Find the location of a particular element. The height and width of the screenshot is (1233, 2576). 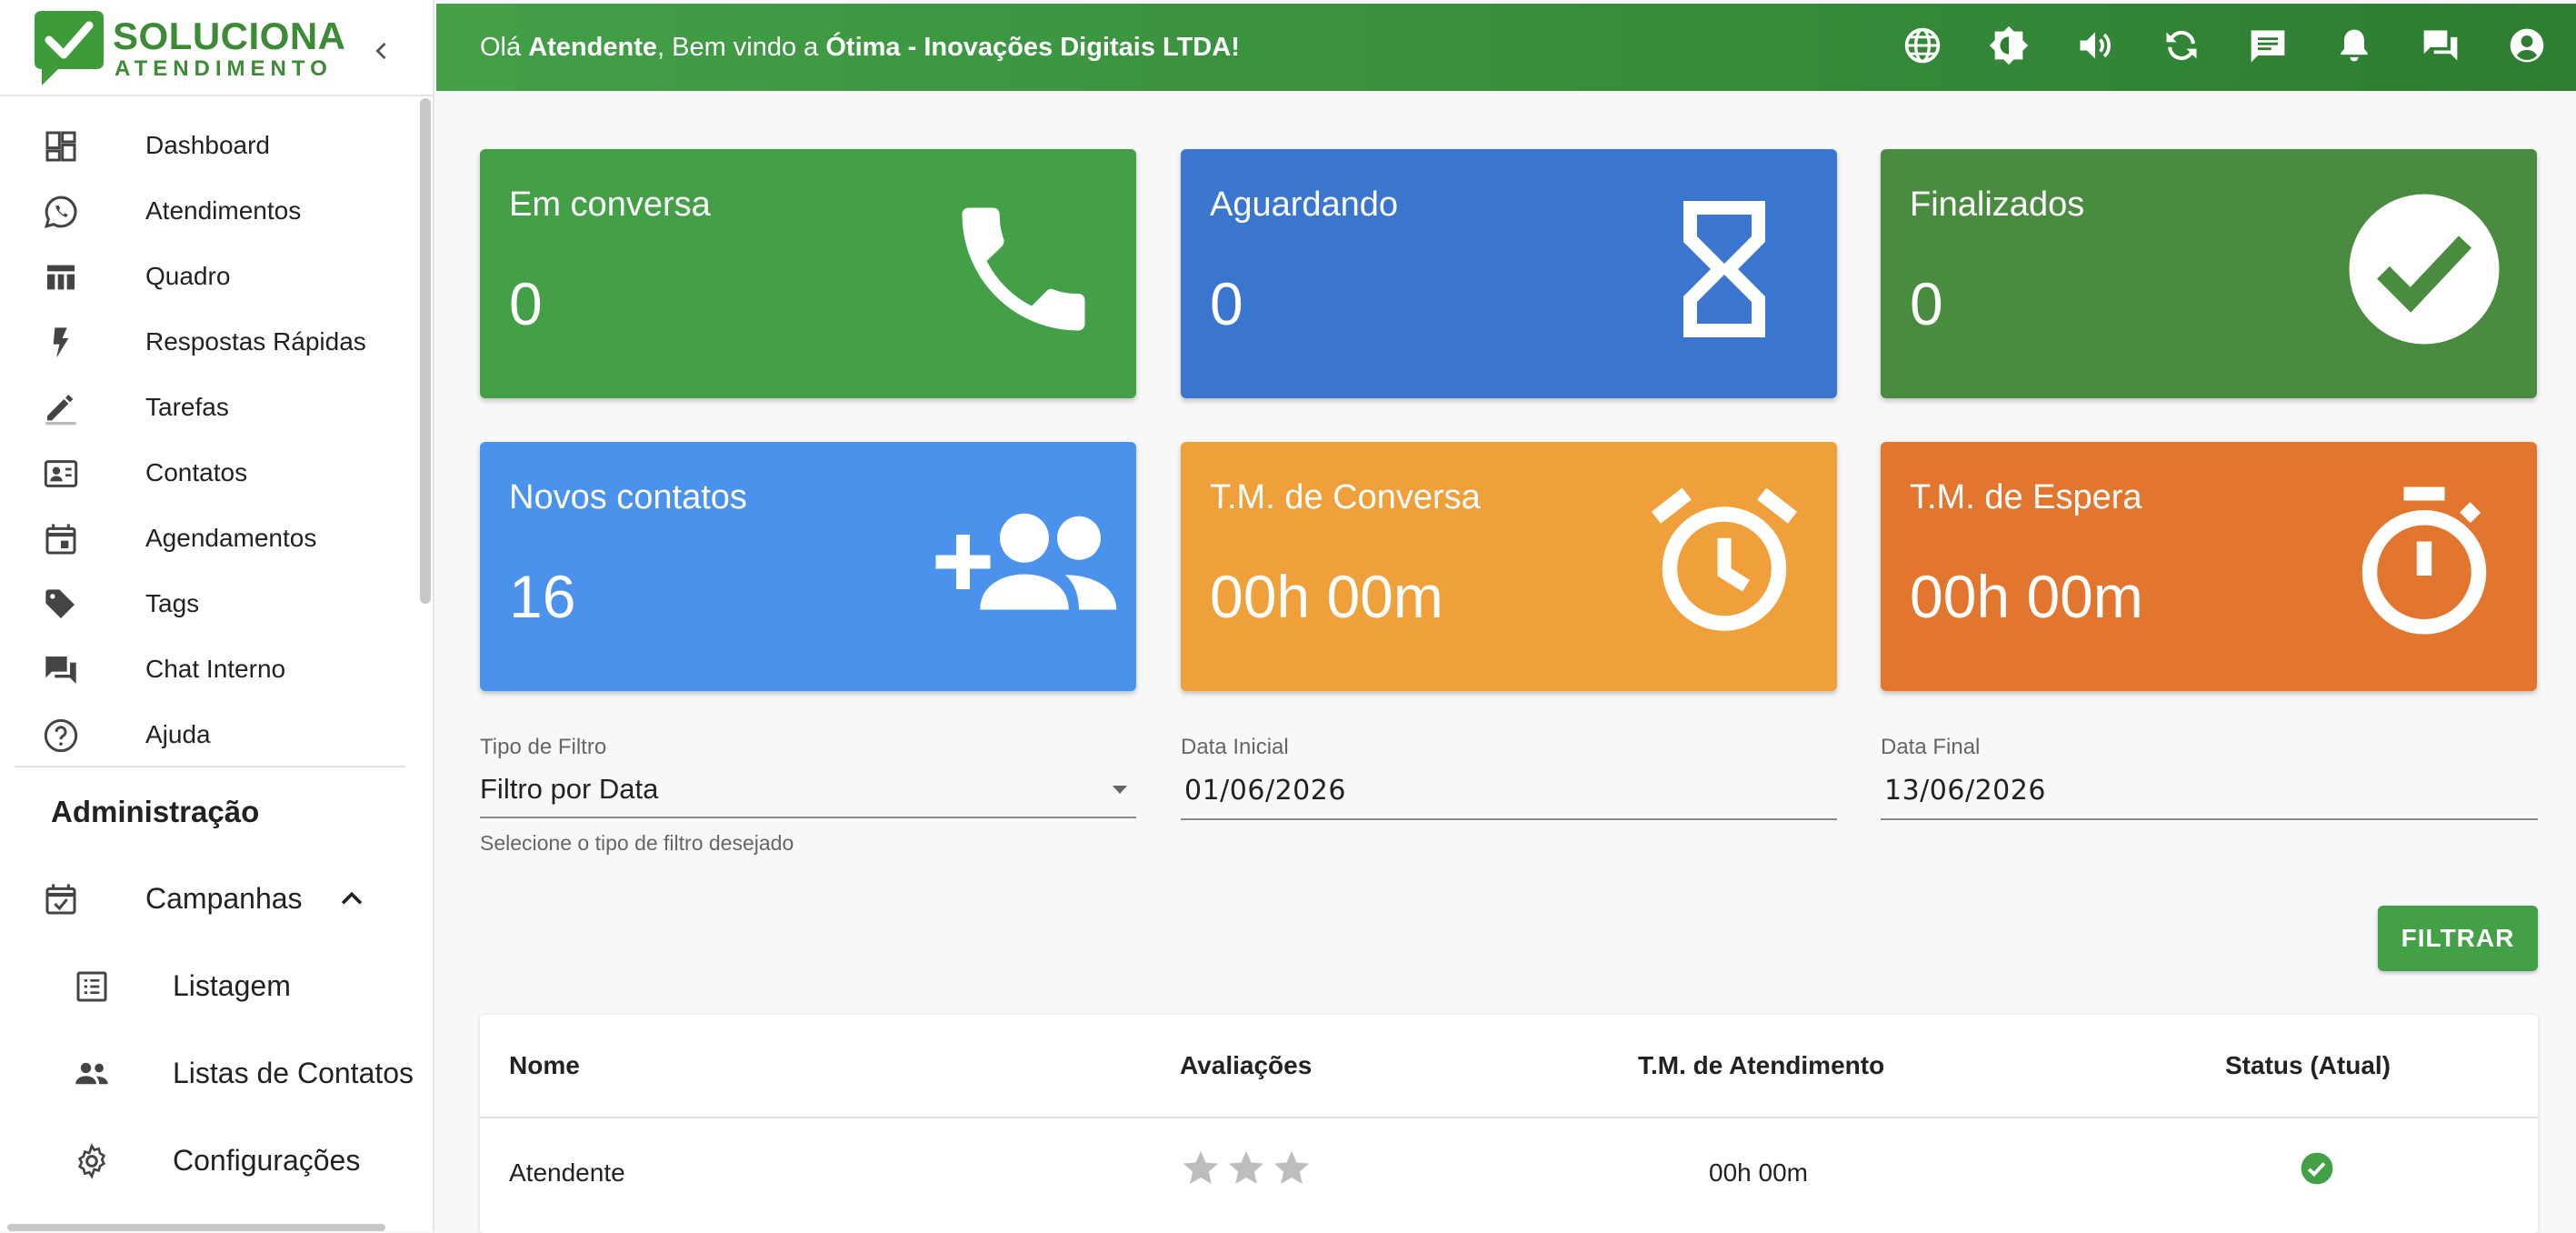

sidebar-item-respostas-rapidas: Respostas Rápidas is located at coordinates (209, 342).